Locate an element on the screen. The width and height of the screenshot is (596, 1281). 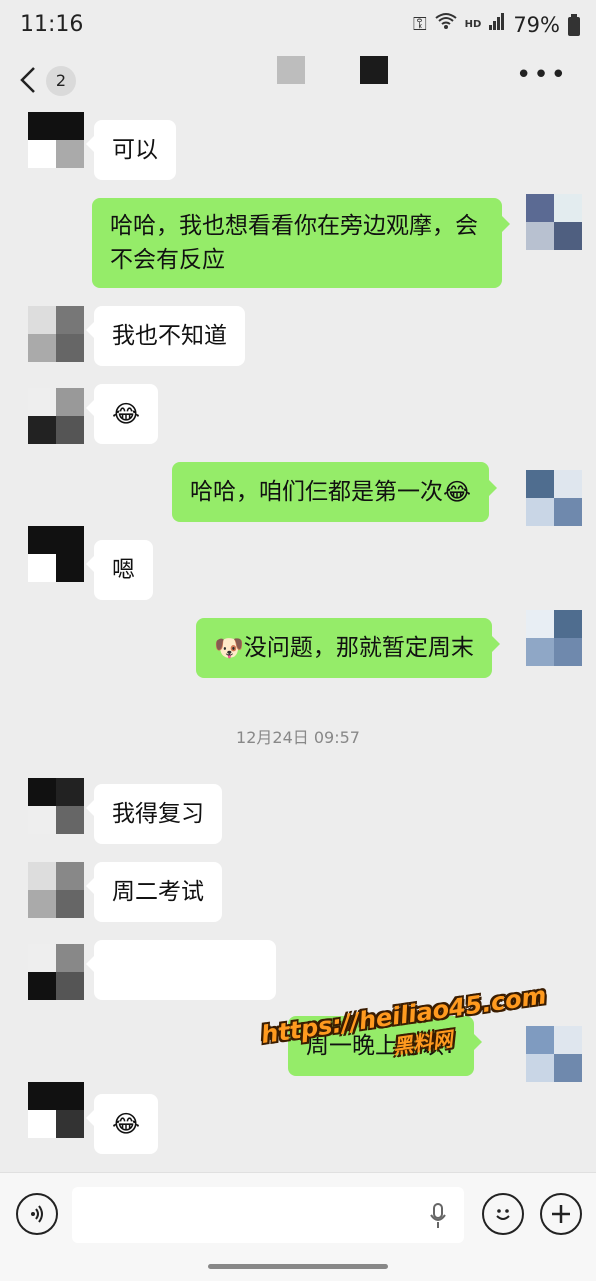
signal-icon is located at coordinates (497, 24).